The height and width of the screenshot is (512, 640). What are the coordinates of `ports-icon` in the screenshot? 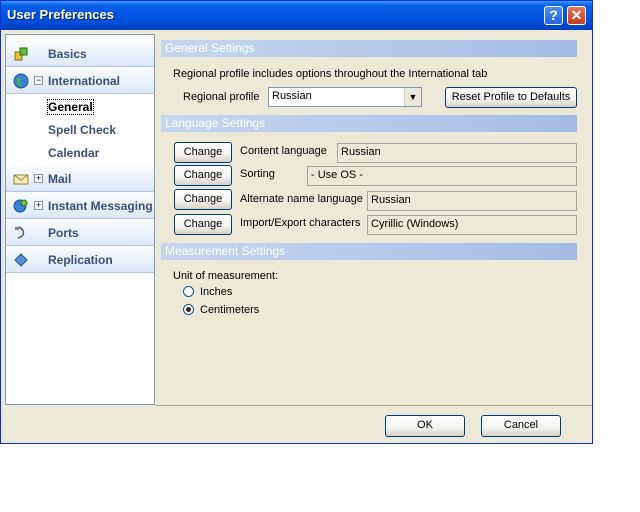 It's located at (20, 232).